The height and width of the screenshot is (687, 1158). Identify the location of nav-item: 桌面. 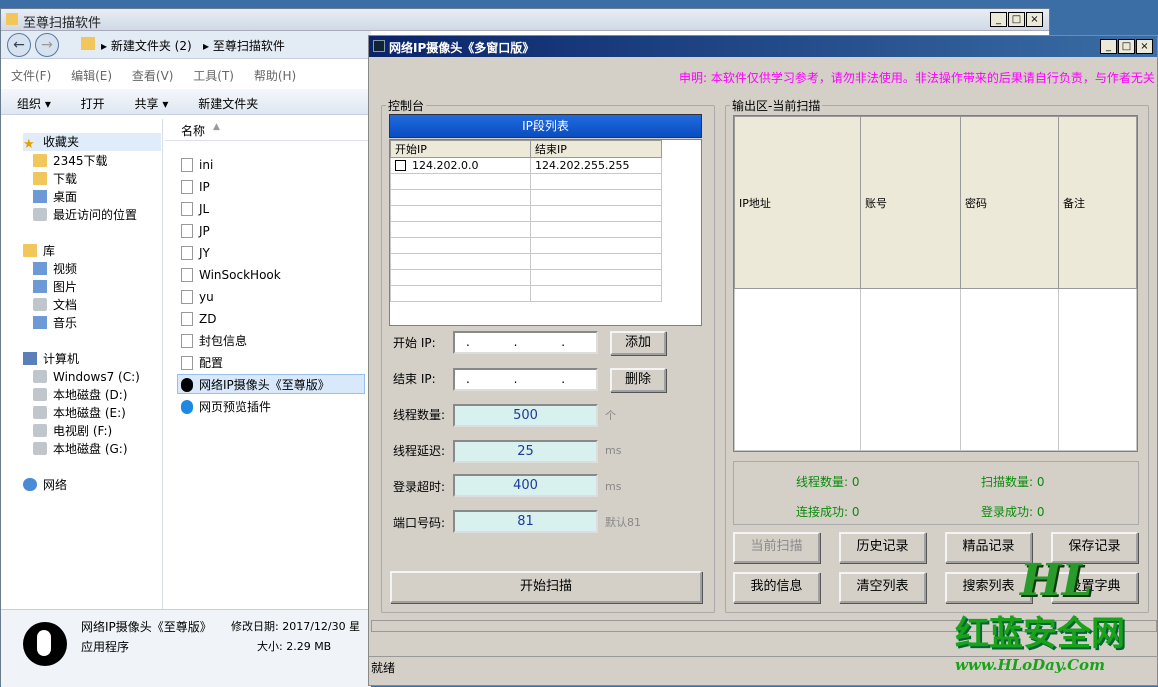
(55, 197).